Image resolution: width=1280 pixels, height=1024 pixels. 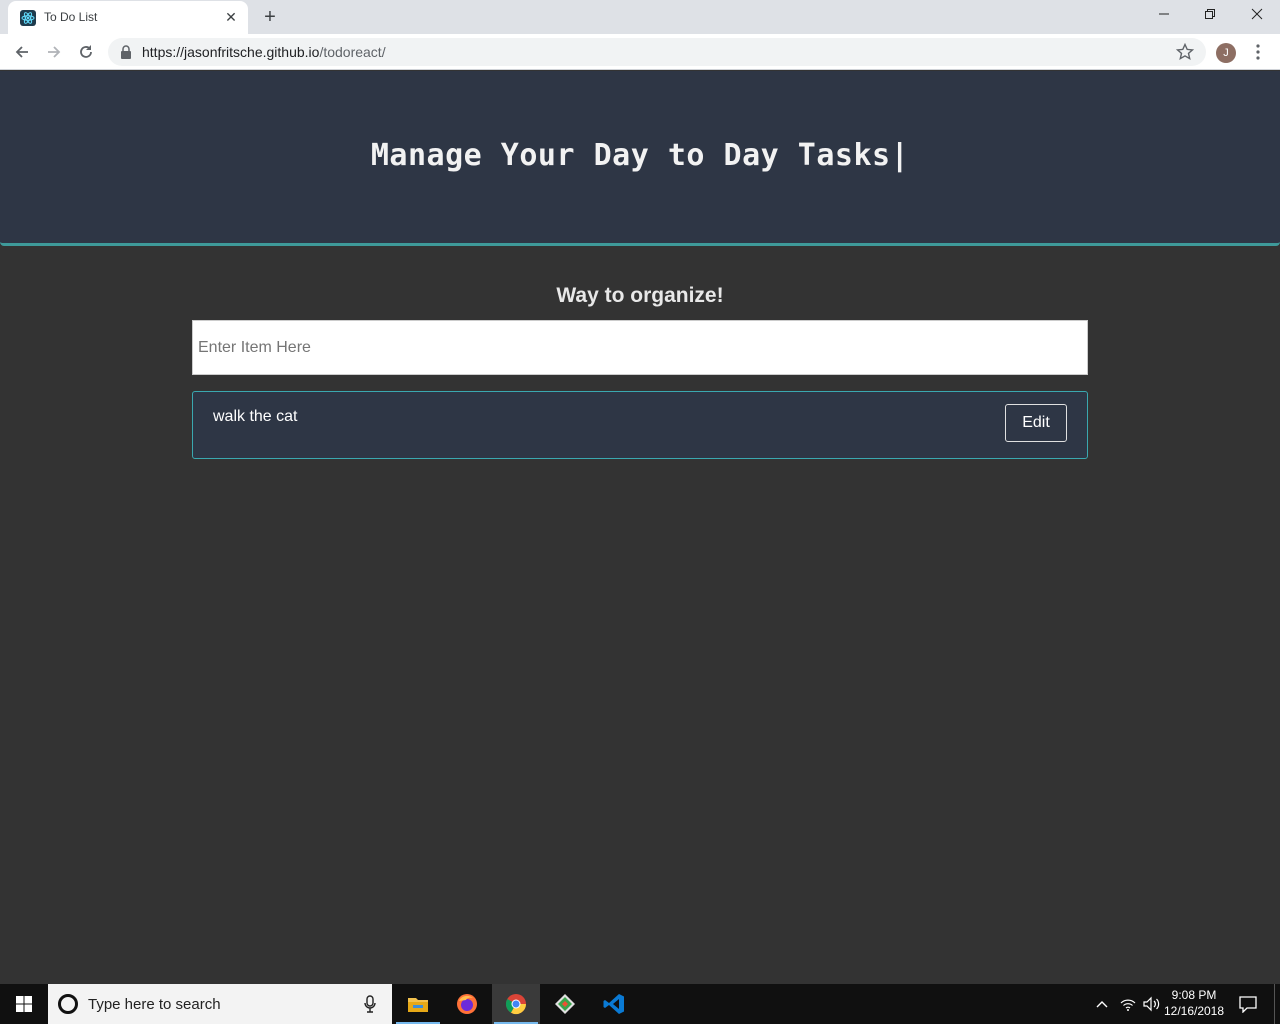 I want to click on edit-button: Edit, so click(x=1036, y=423).